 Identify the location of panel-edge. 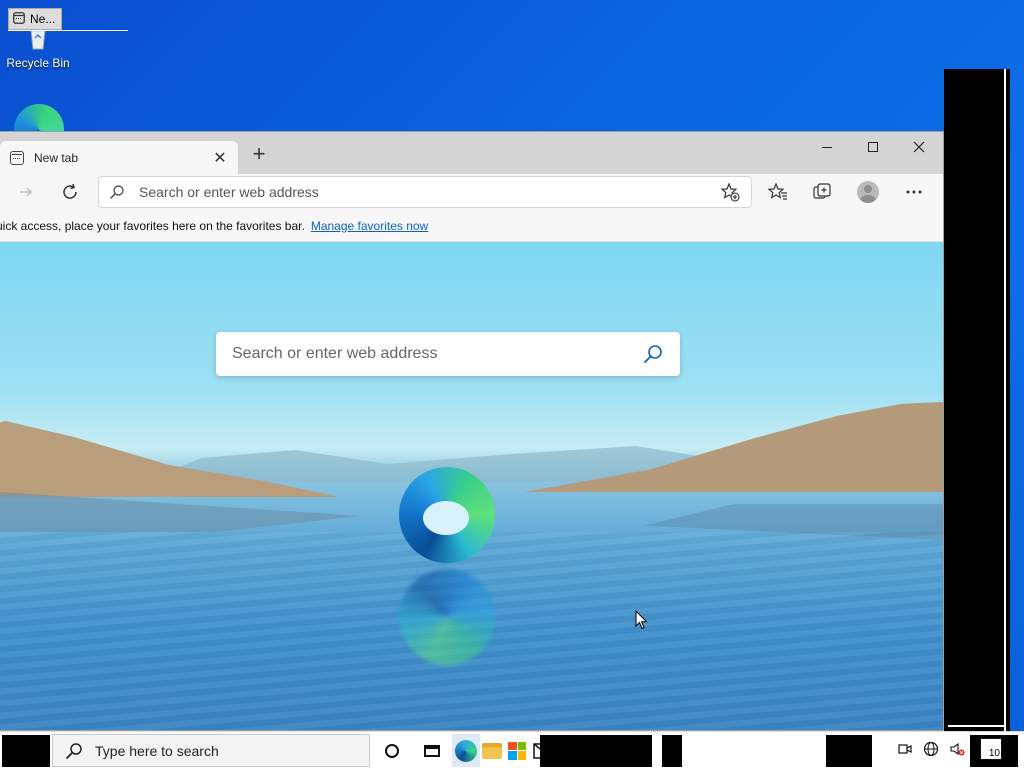
(1005, 400).